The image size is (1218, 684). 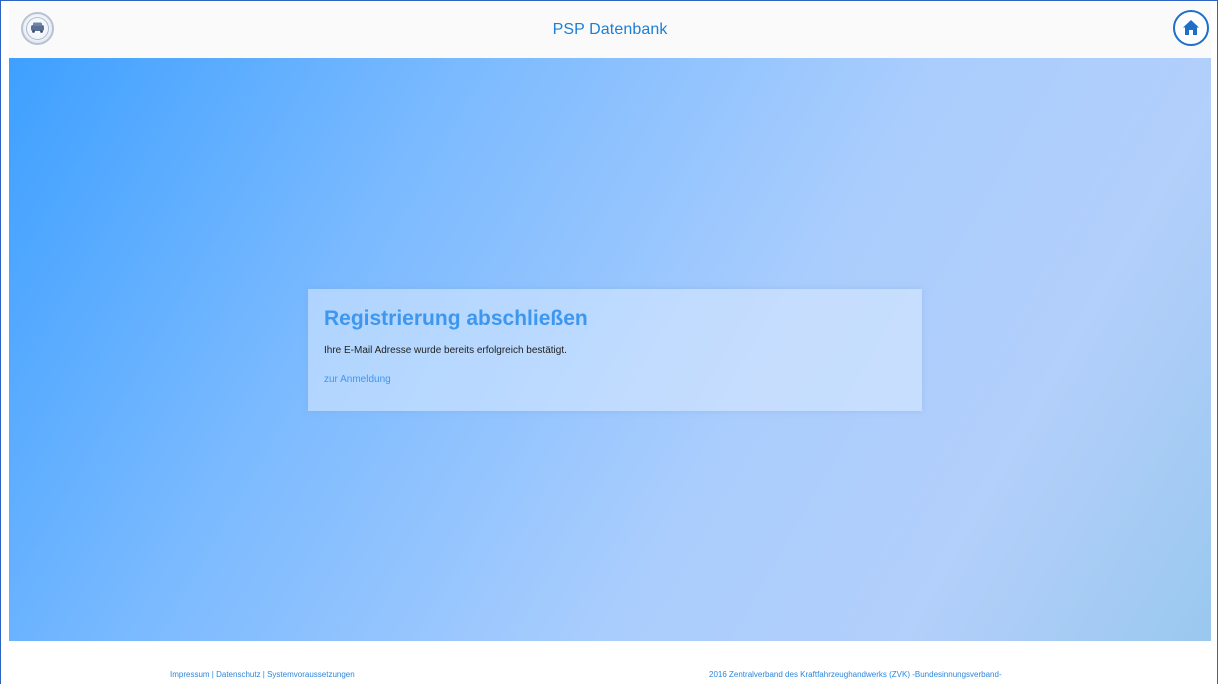 I want to click on home-icon, so click(x=1191, y=27).